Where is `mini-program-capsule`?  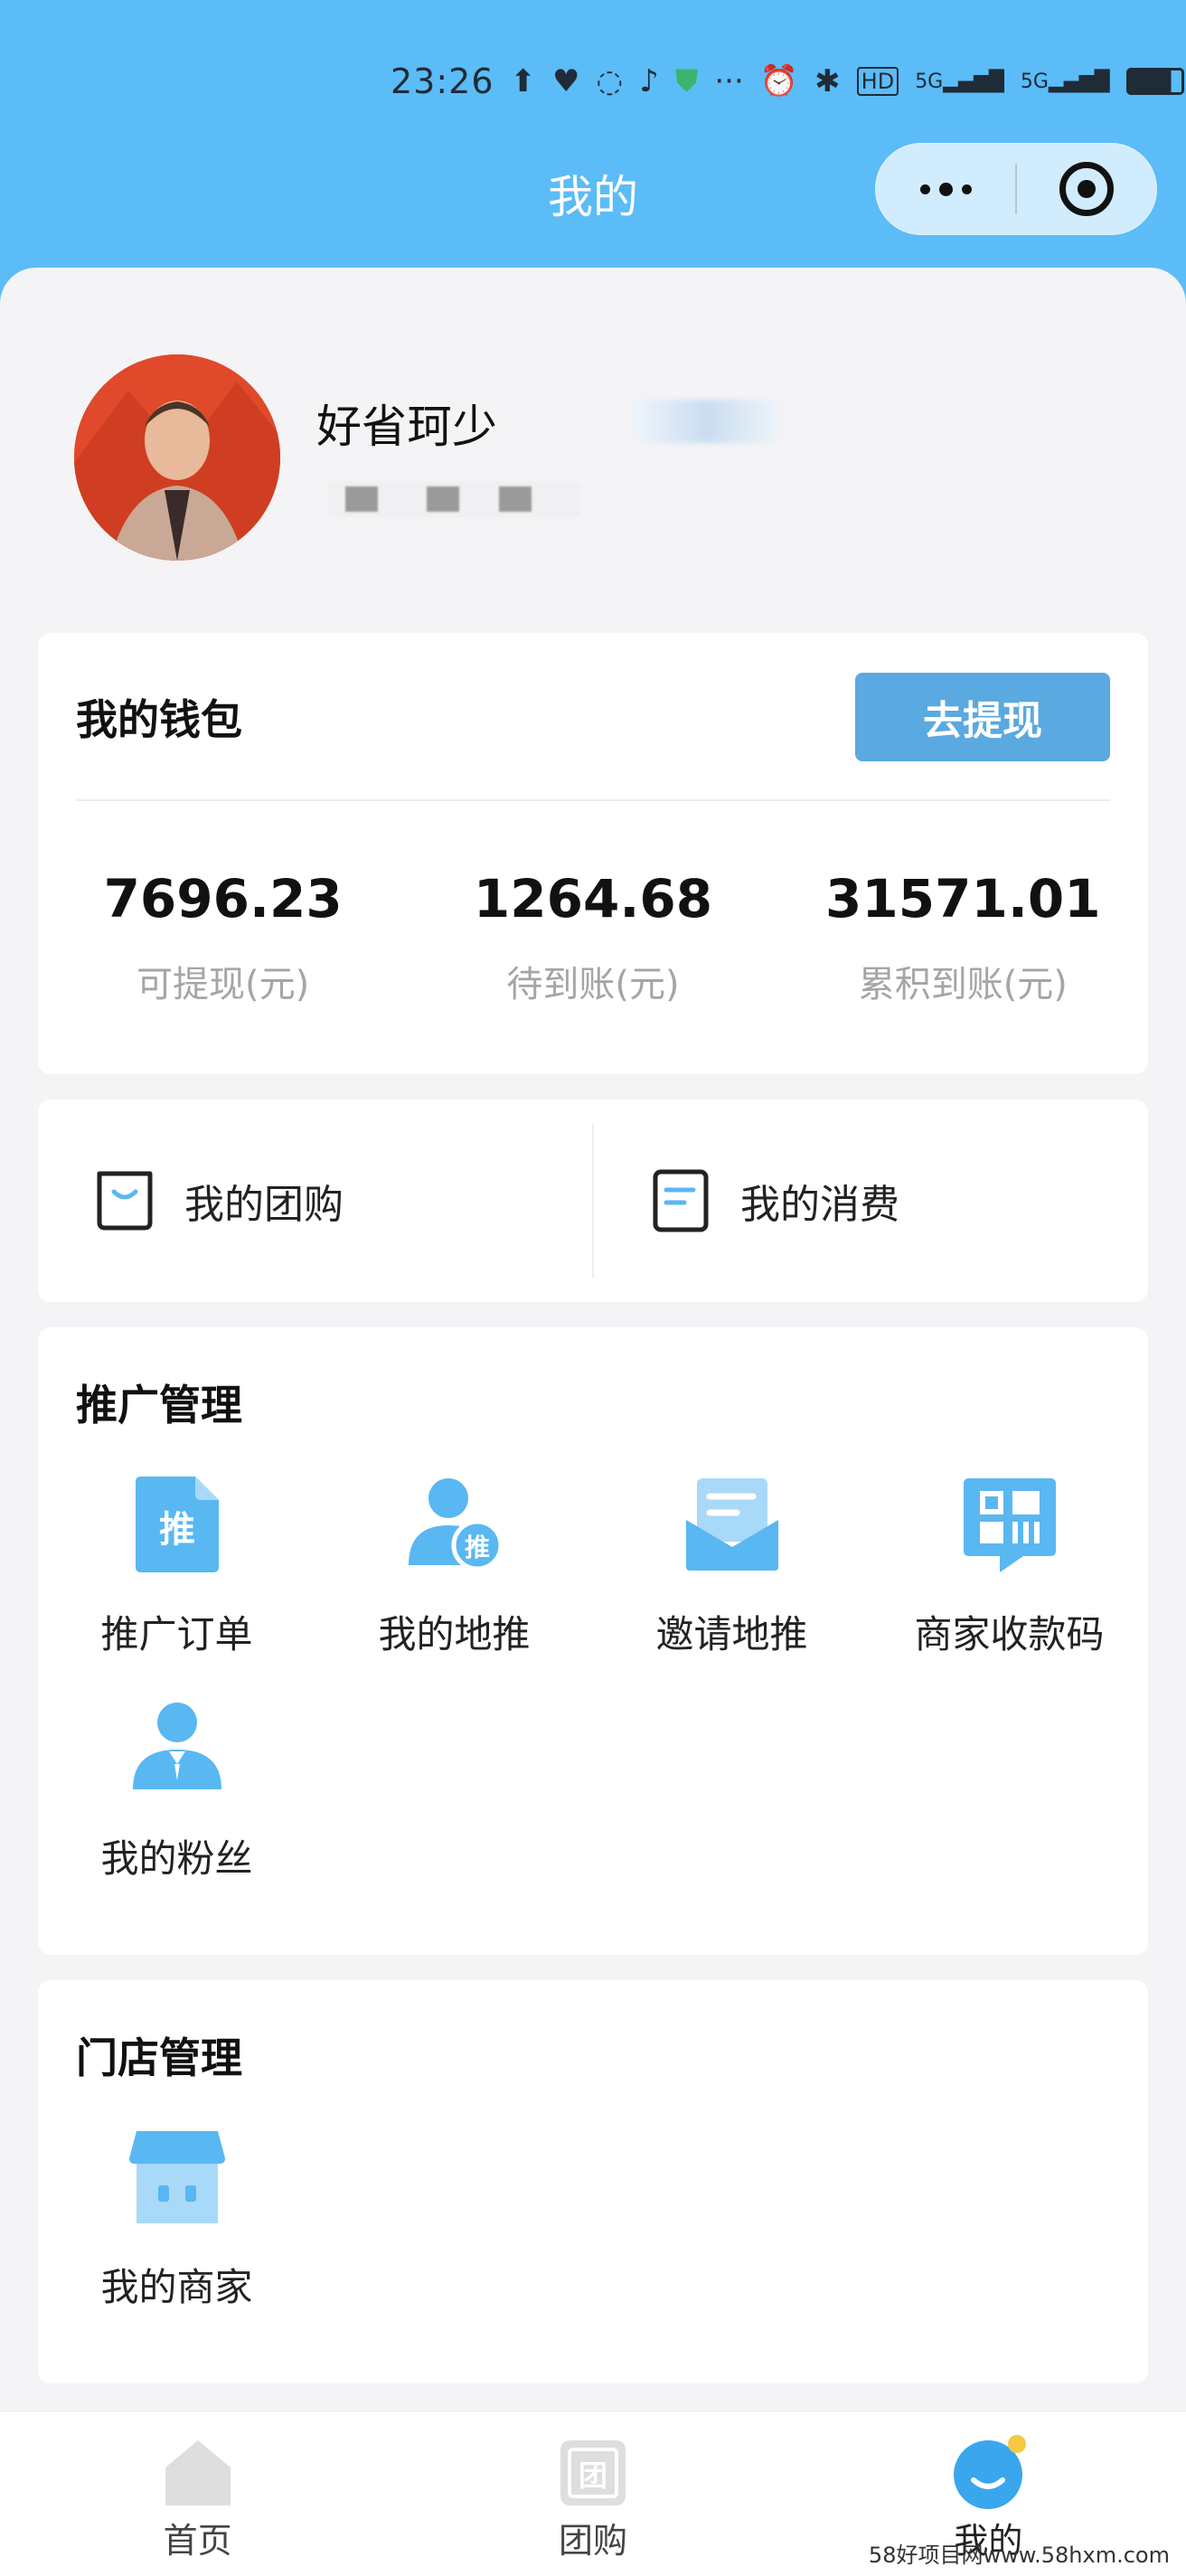 mini-program-capsule is located at coordinates (1016, 189).